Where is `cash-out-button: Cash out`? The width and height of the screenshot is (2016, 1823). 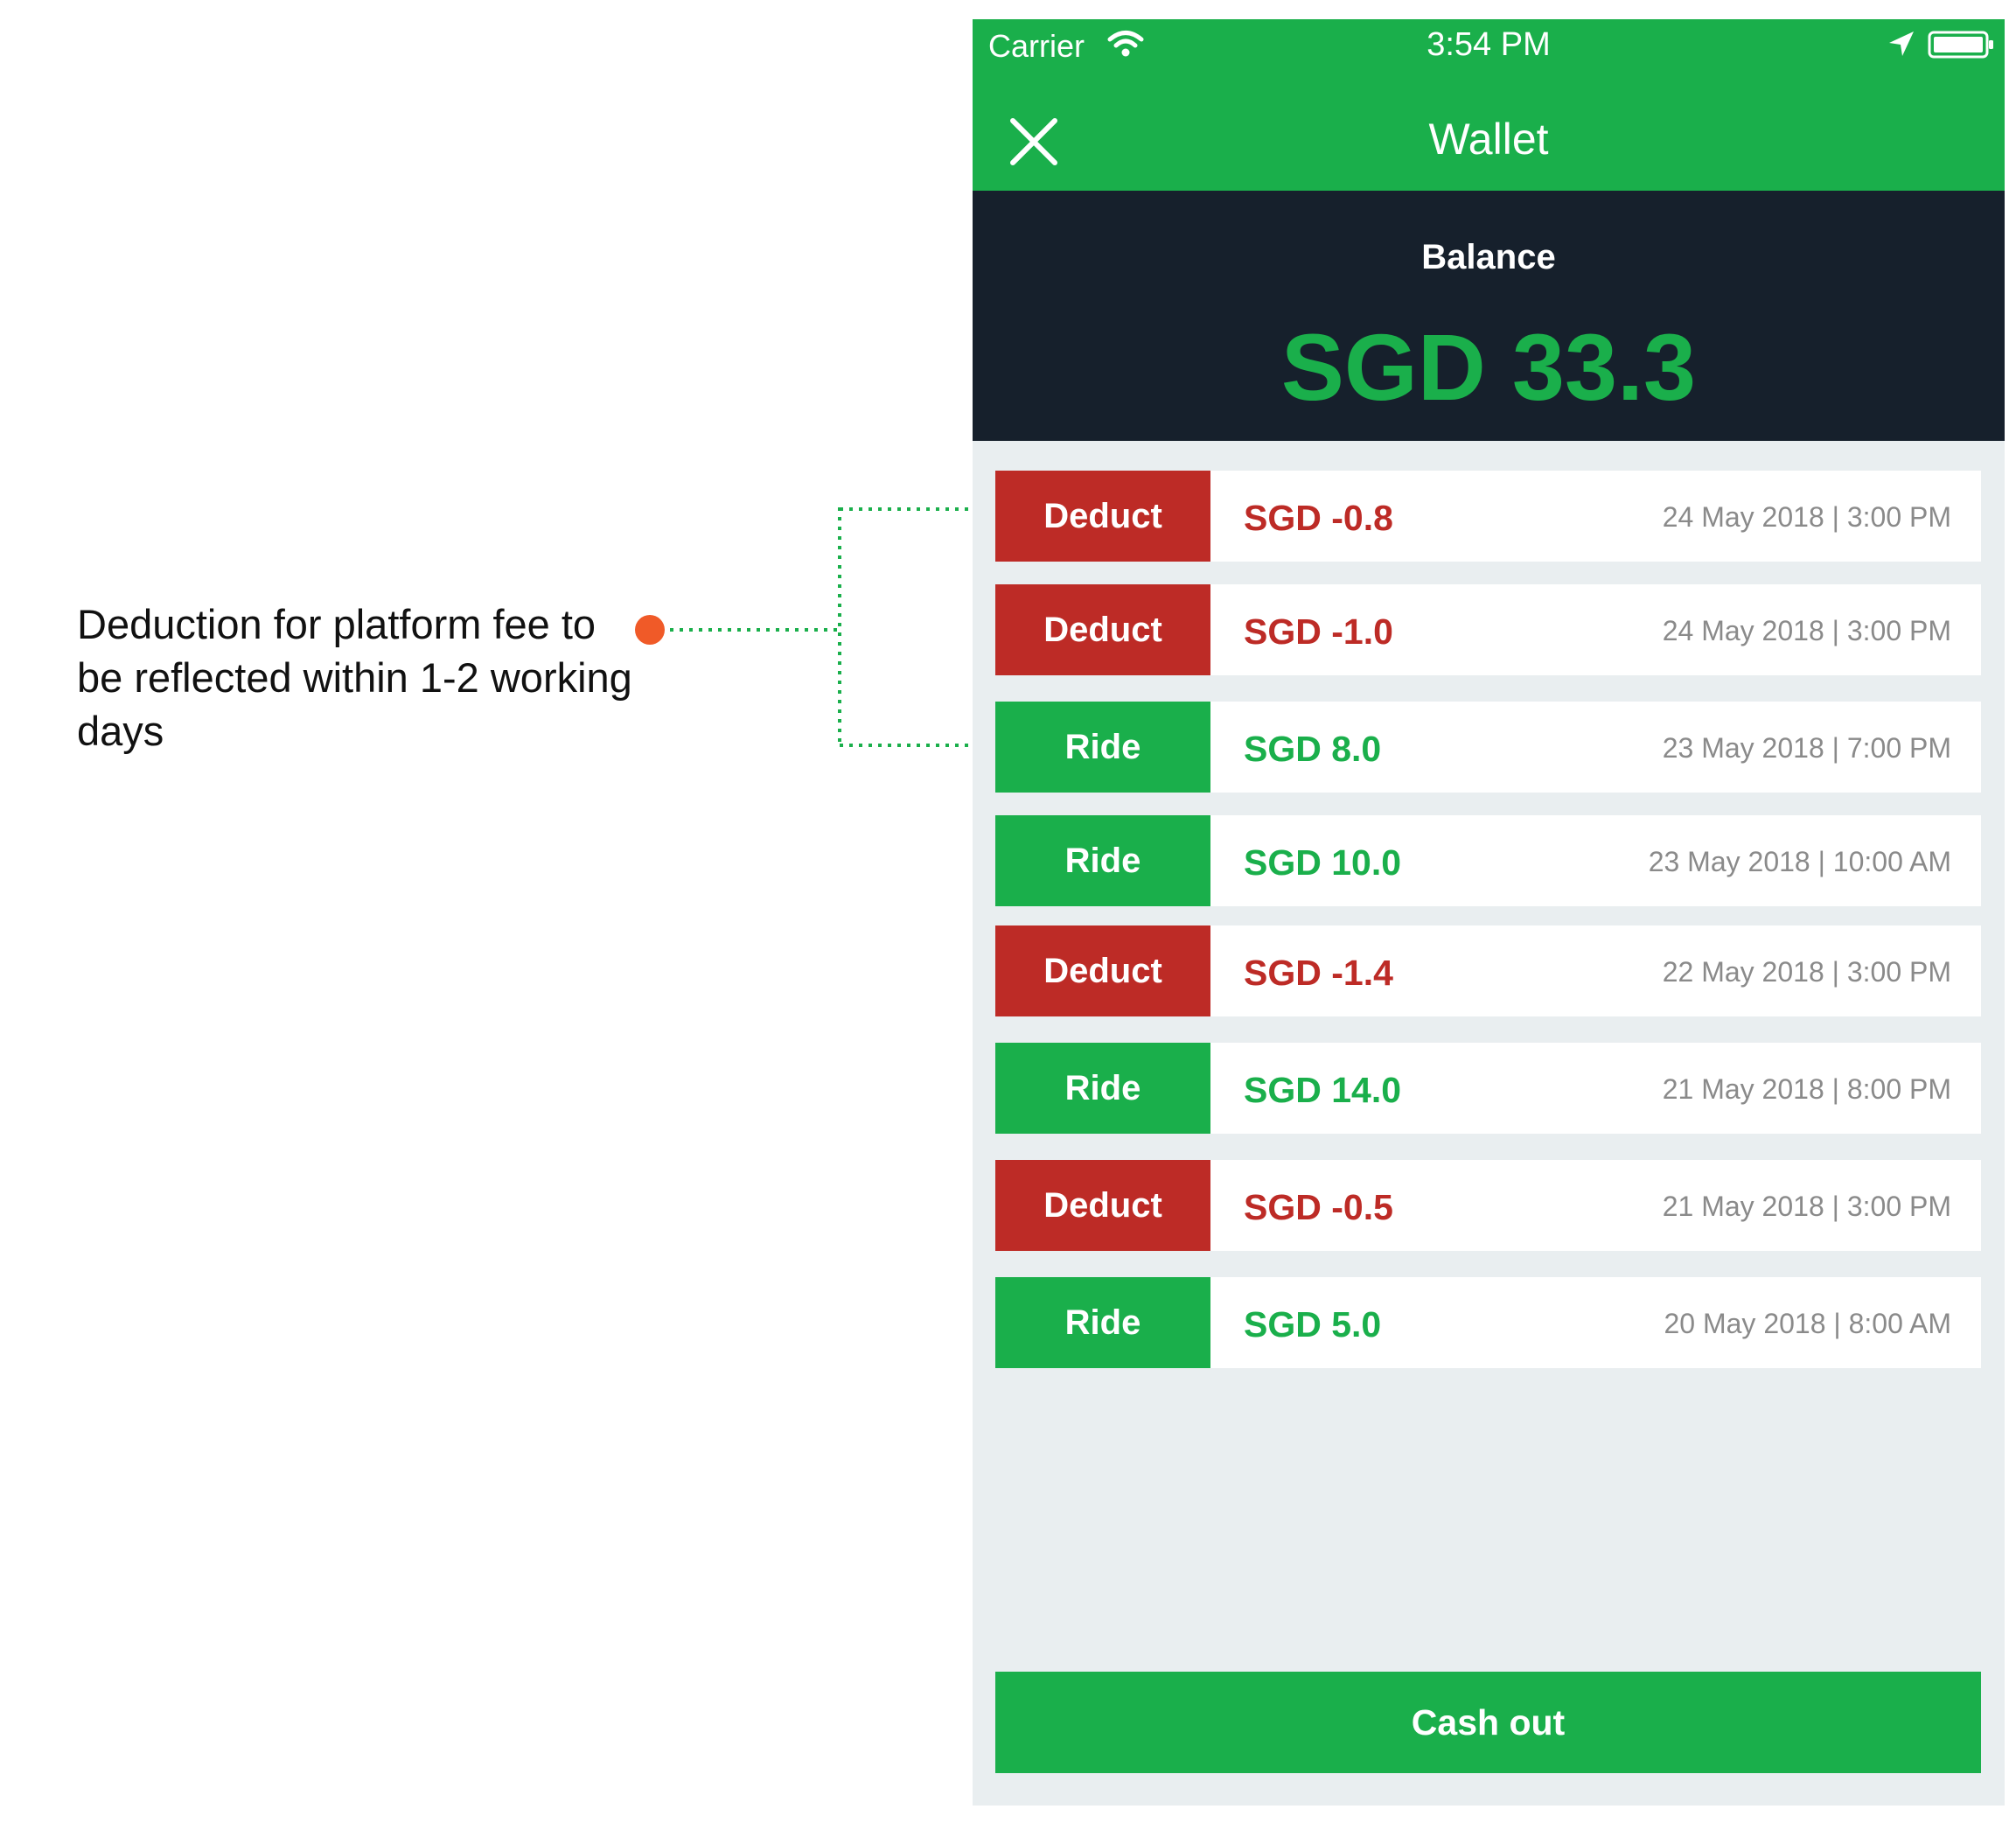 cash-out-button: Cash out is located at coordinates (1488, 1722).